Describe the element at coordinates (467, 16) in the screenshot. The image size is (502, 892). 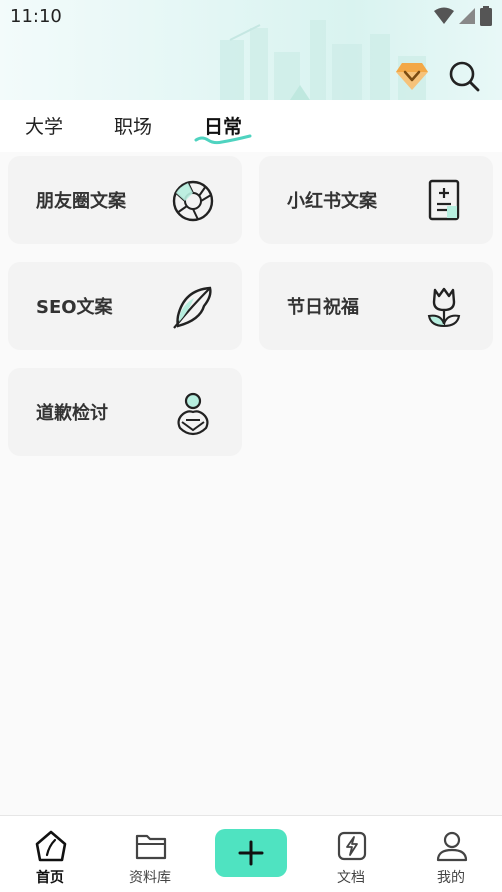
I see `signal-icon` at that location.